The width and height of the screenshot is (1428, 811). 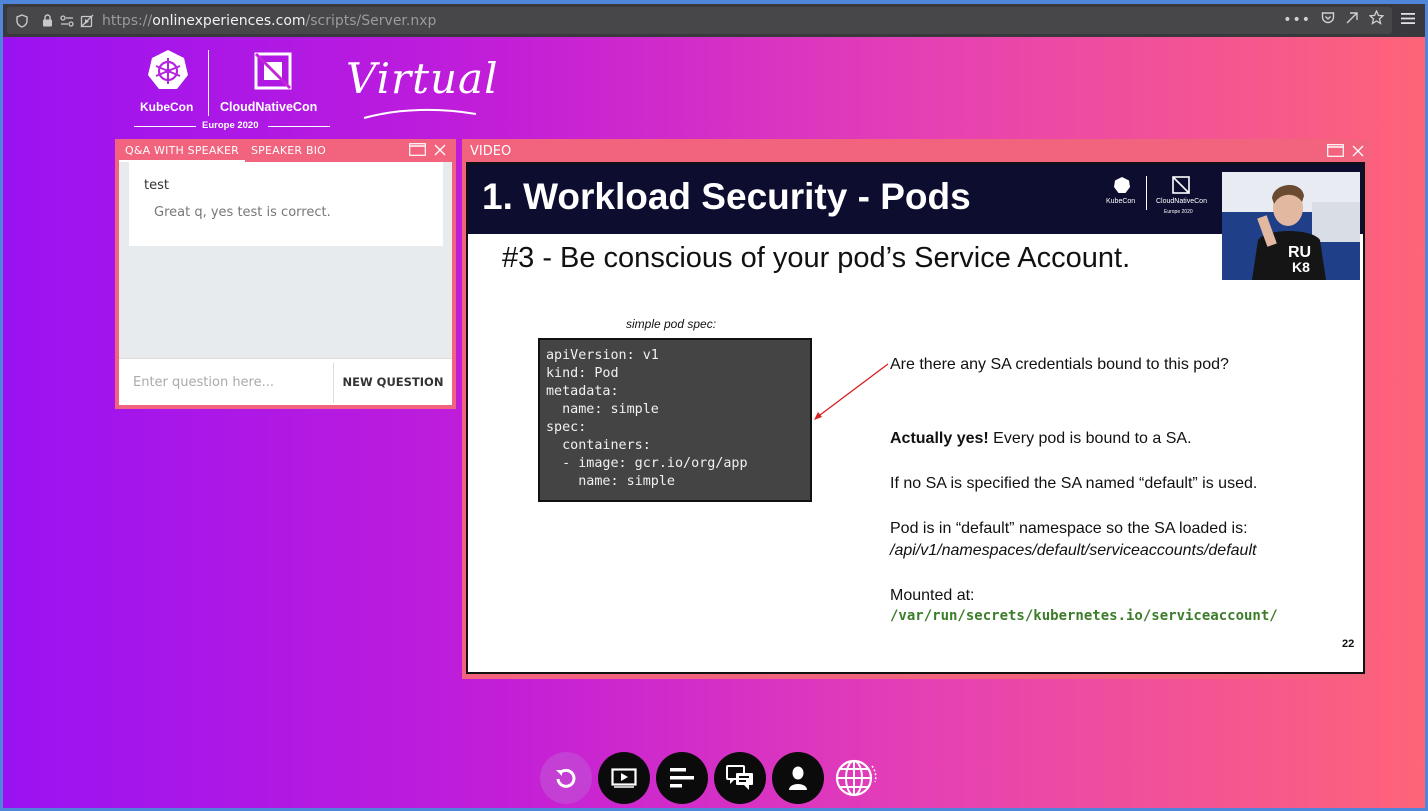 What do you see at coordinates (602, 355) in the screenshot?
I see `code-line: apiVersion: v1` at bounding box center [602, 355].